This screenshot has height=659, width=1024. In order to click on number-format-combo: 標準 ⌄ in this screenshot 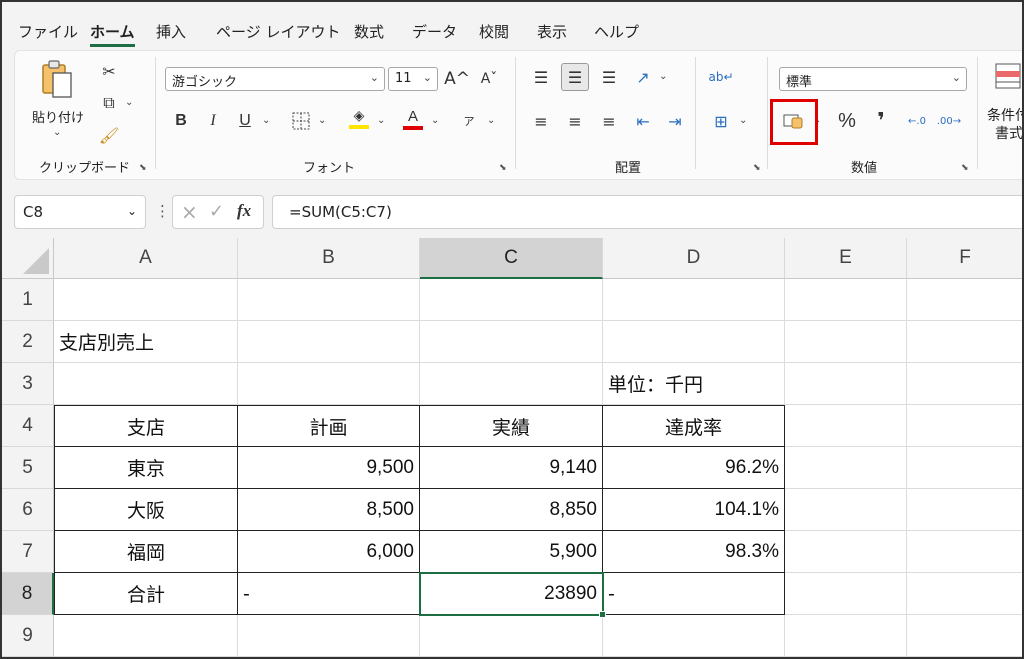, I will do `click(873, 79)`.